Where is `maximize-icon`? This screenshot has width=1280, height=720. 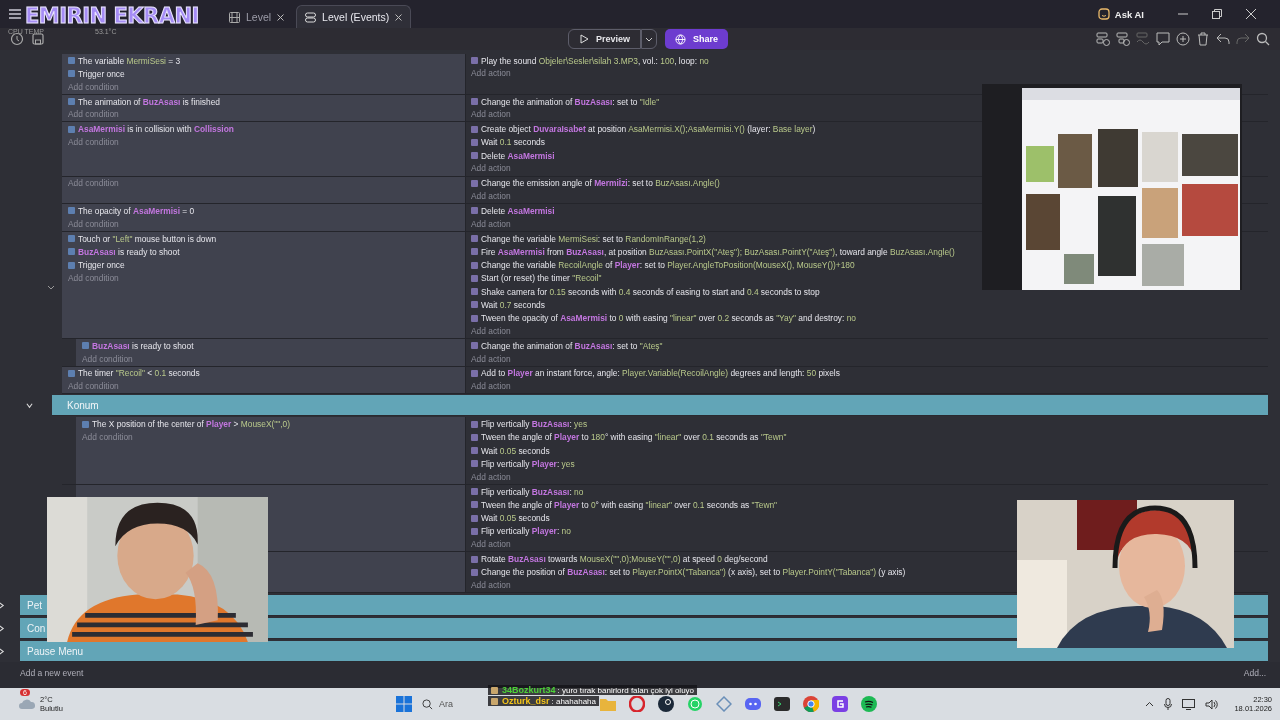
maximize-icon is located at coordinates (1217, 14).